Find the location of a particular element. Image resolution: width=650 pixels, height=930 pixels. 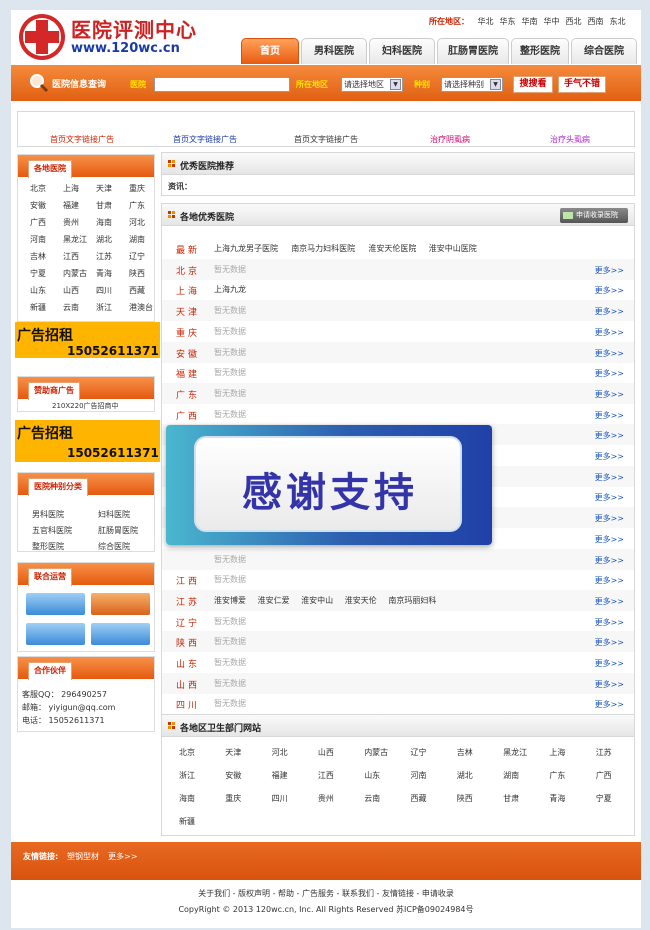

city-link: 河北 is located at coordinates (137, 222).